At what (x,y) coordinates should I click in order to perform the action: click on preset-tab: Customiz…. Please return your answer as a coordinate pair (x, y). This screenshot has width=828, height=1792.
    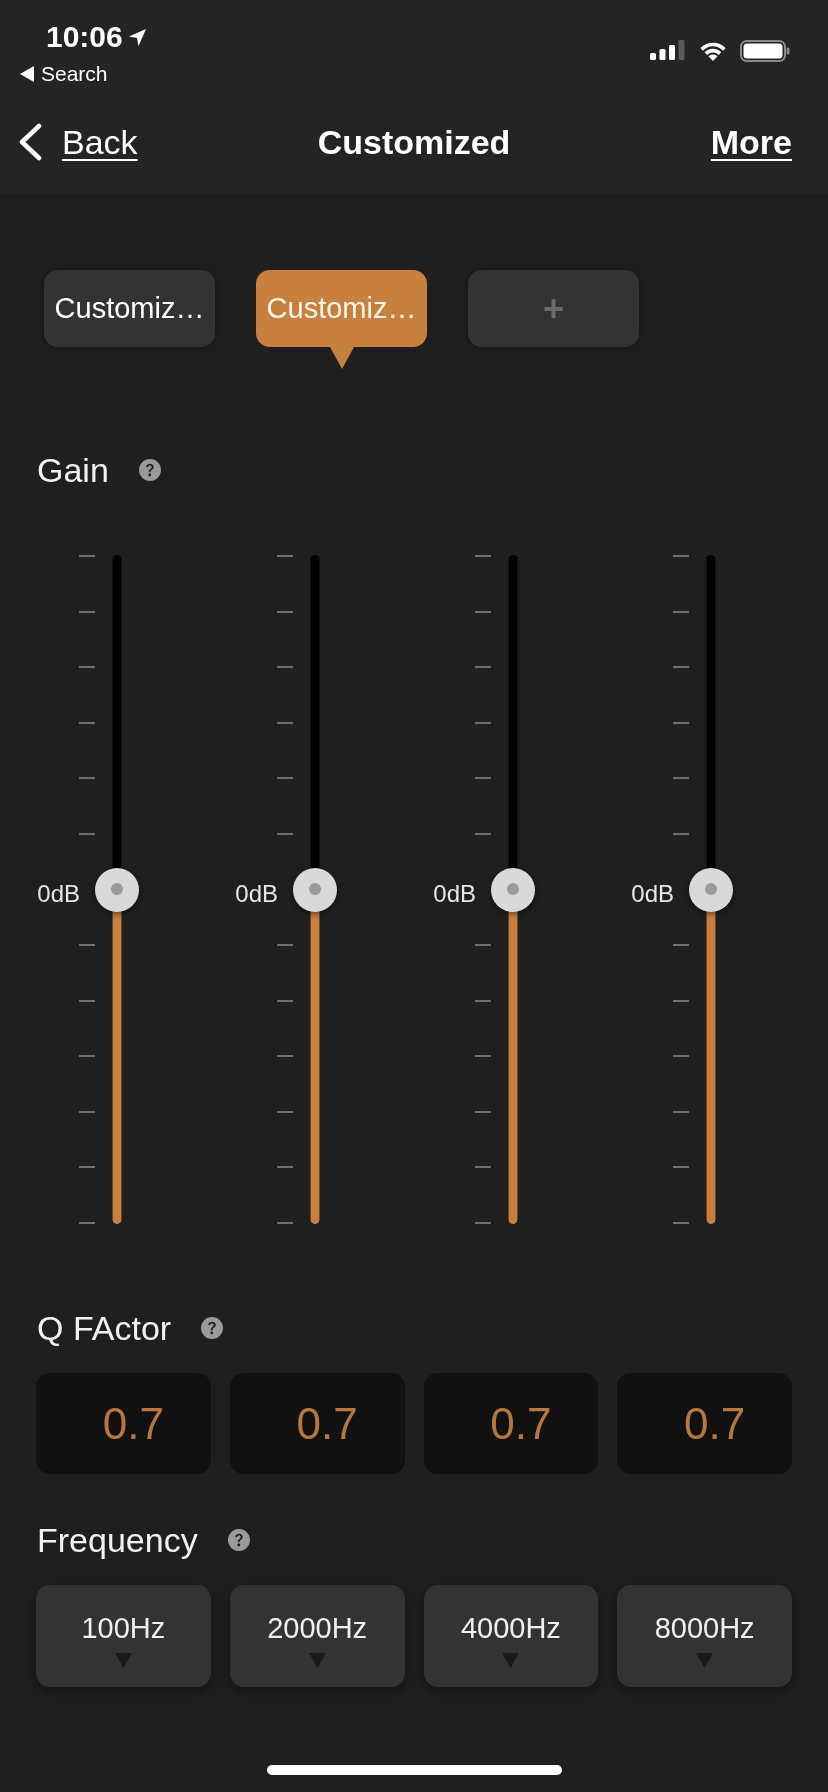
    Looking at the image, I should click on (129, 308).